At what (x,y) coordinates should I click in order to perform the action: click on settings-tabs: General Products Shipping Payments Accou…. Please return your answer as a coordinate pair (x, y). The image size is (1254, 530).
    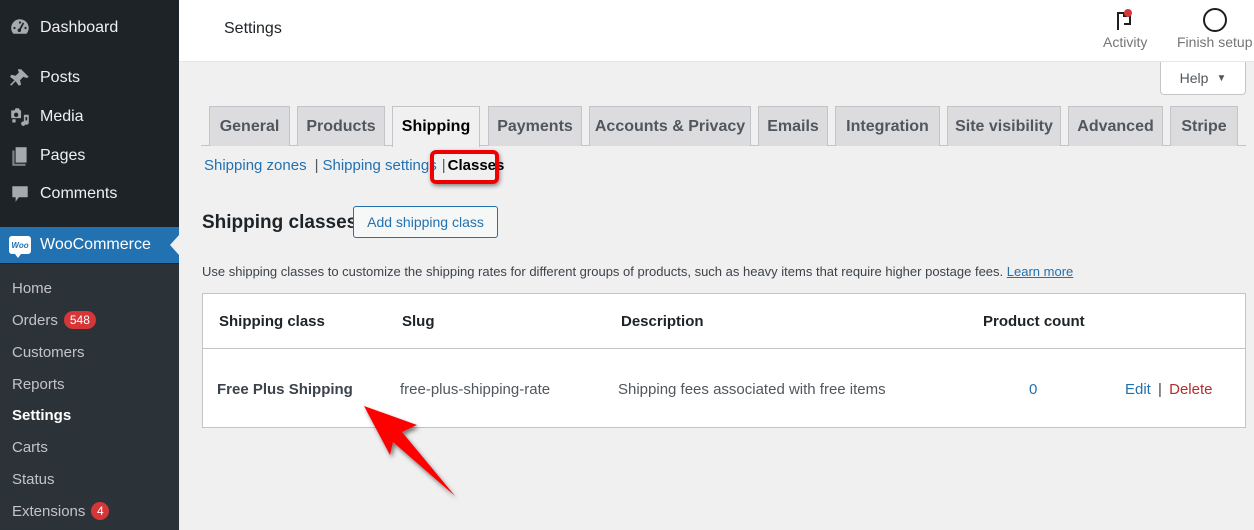
    Looking at the image, I should click on (723, 126).